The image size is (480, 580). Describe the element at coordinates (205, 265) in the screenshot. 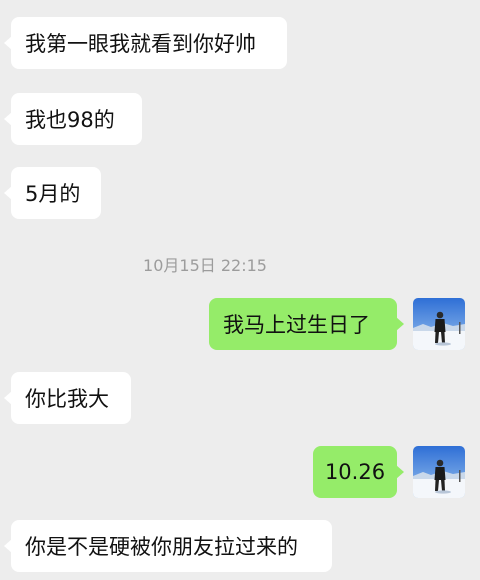

I see `message-timestamp: 10月15日 22:15` at that location.